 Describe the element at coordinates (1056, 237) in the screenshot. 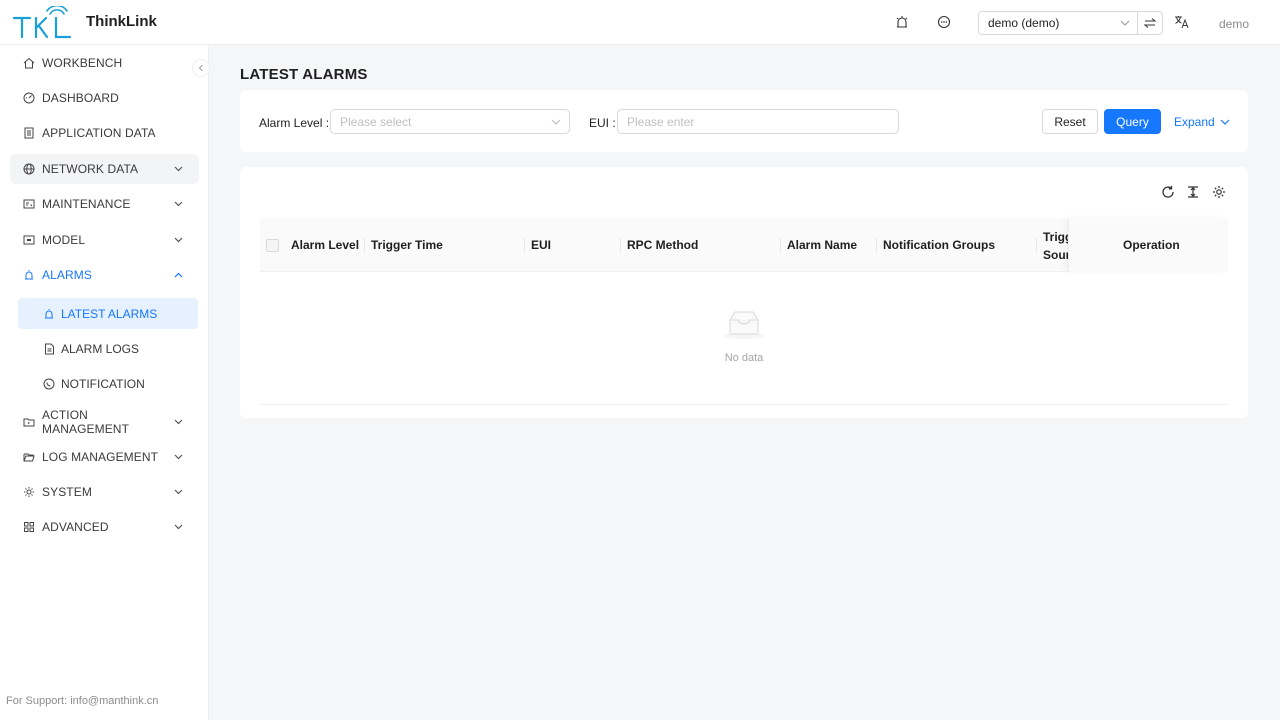

I see `trigger-source-line1: Trigg` at that location.